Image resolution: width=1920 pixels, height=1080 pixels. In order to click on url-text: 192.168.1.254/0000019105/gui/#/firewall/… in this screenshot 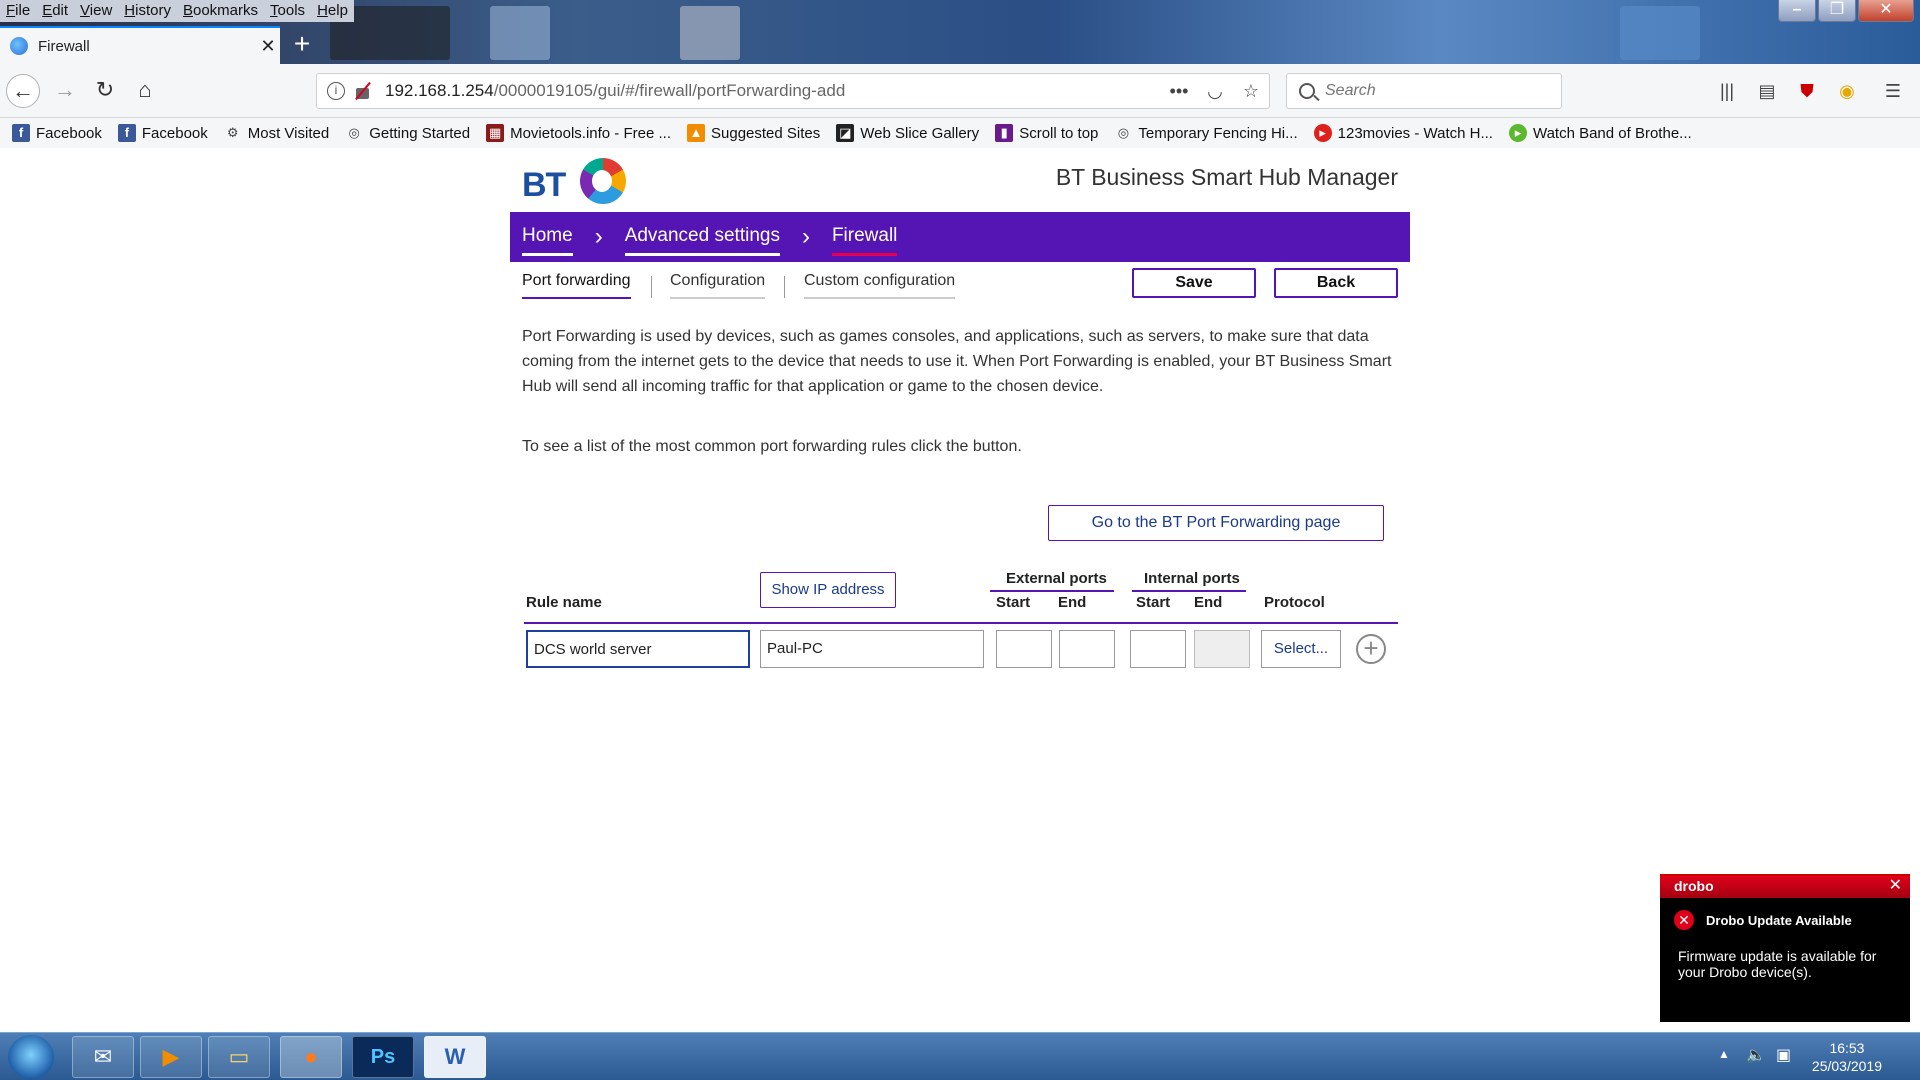, I will do `click(773, 91)`.